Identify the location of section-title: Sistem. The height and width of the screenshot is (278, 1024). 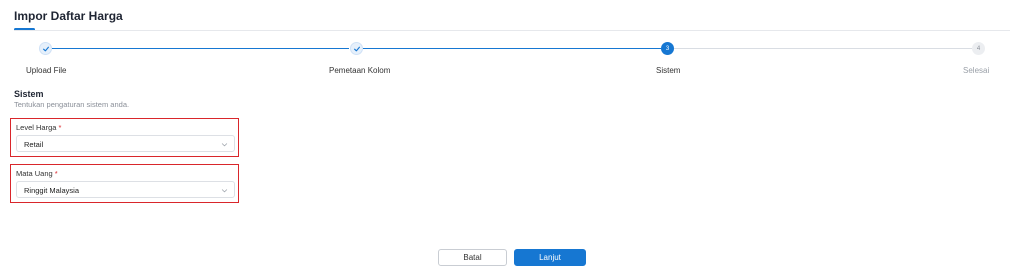
(29, 94).